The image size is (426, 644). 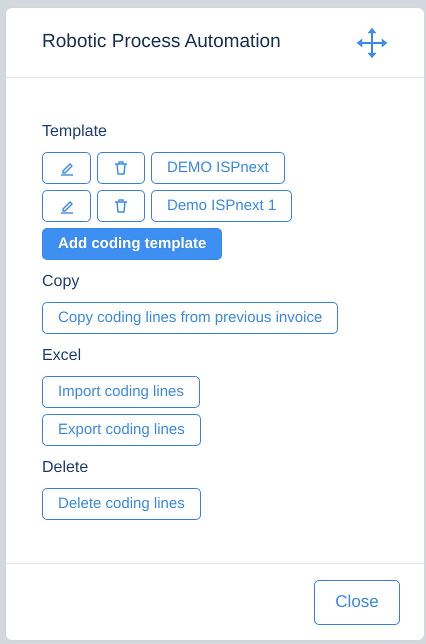 I want to click on template-button: Demo ISPnext 1, so click(x=221, y=206).